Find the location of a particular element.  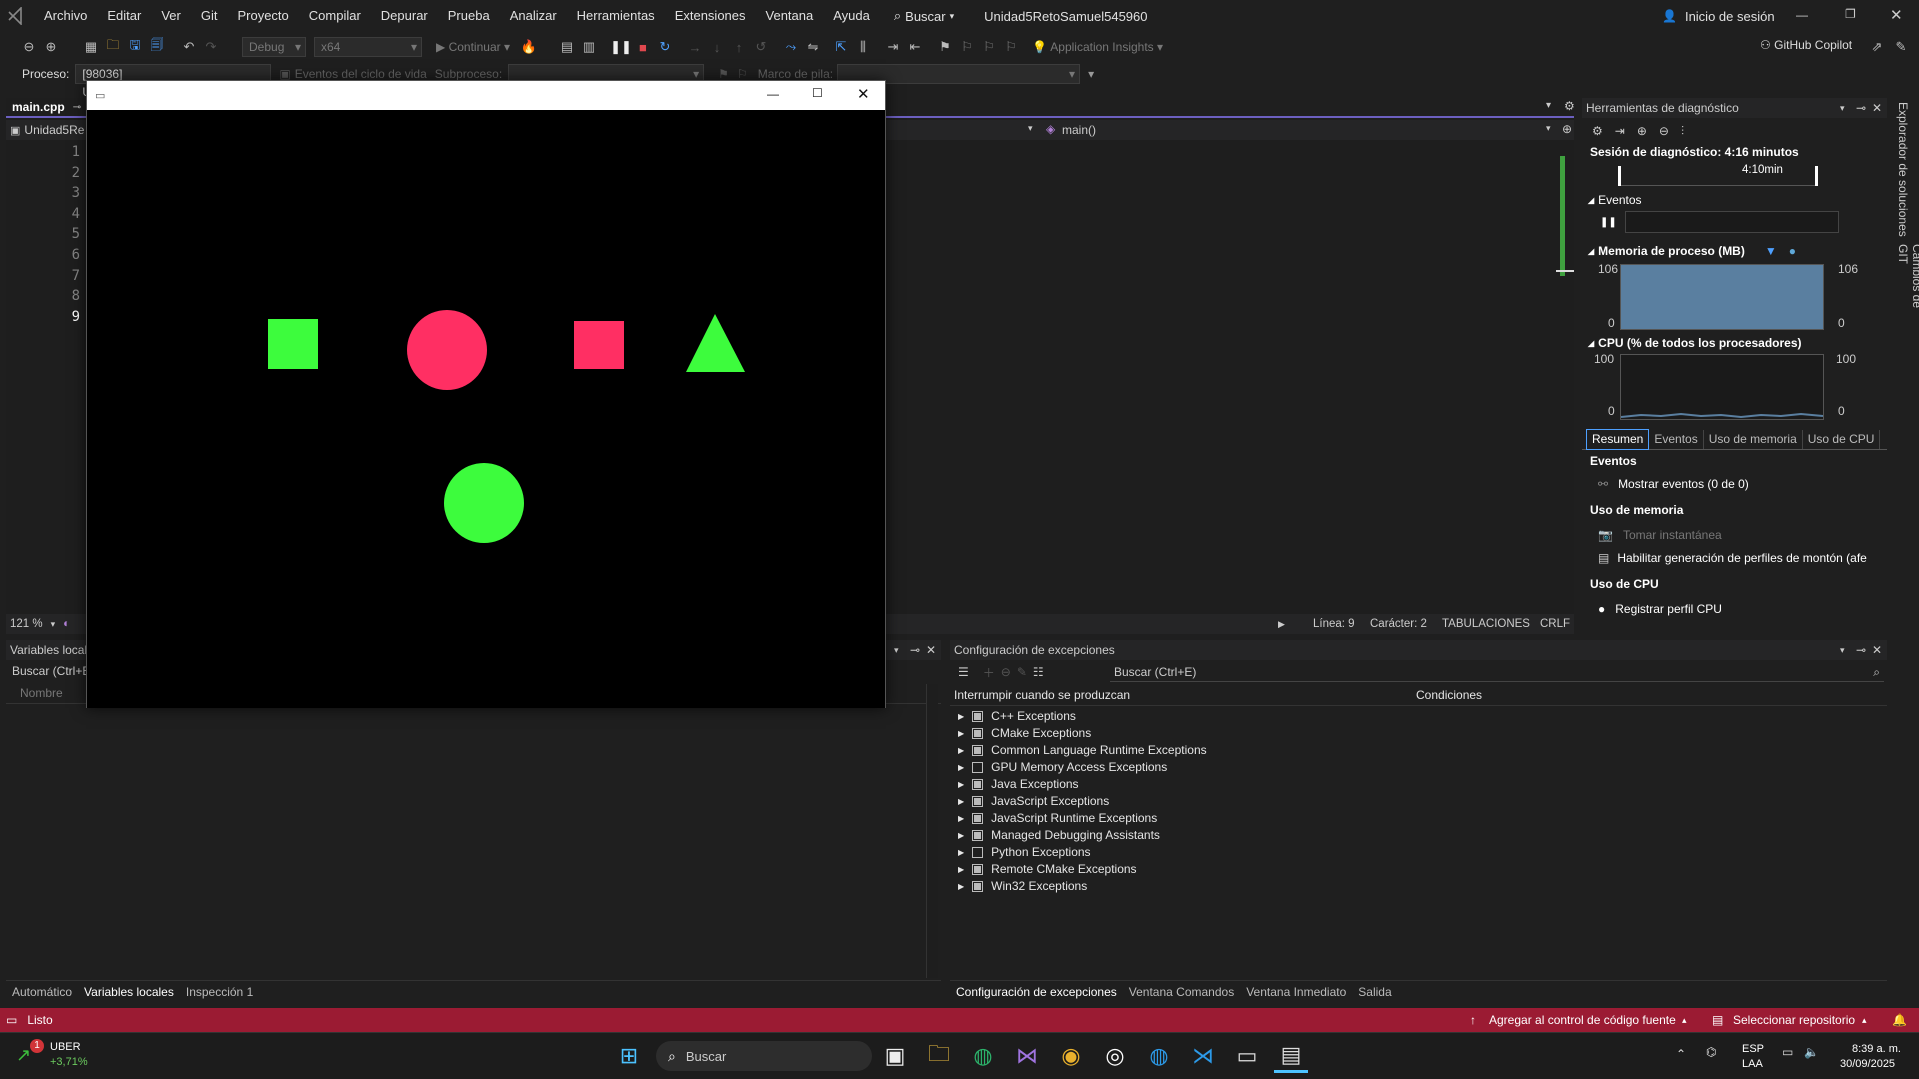

select-repo: Seleccionar repositorio is located at coordinates (1794, 1020).